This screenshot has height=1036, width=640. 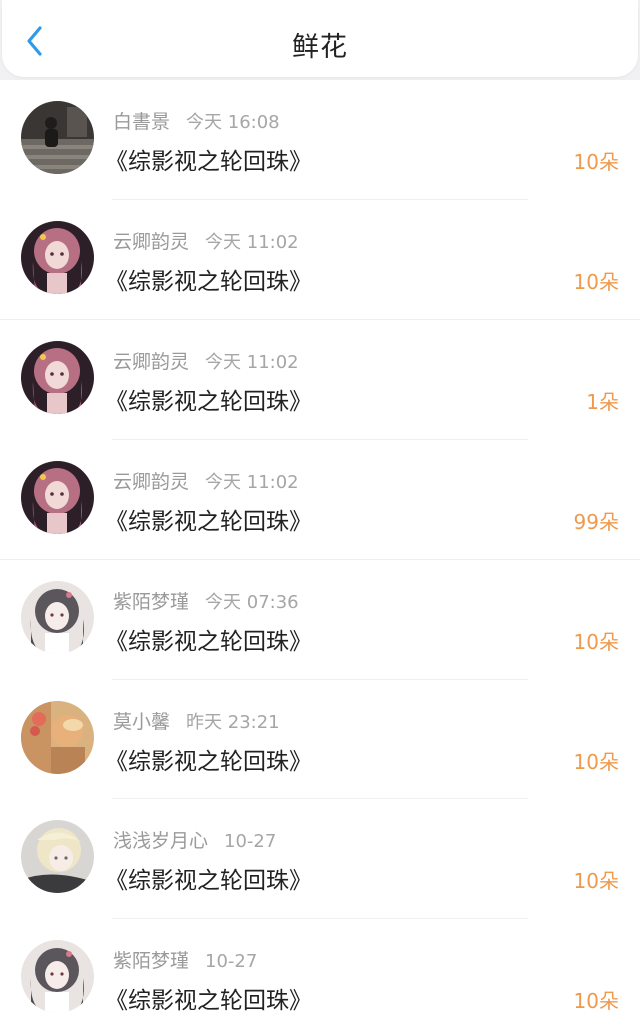 What do you see at coordinates (252, 602) in the screenshot?
I see `timestamp: 今天 07:36` at bounding box center [252, 602].